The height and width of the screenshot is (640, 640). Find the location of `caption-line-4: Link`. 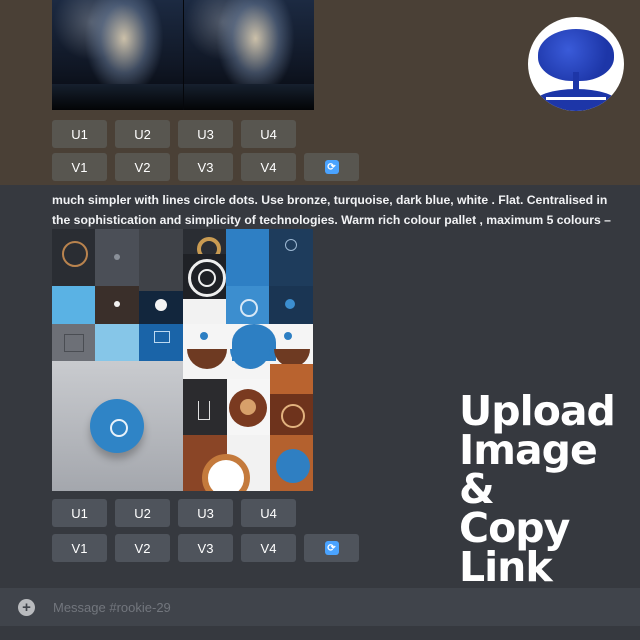

caption-line-4: Link is located at coordinates (506, 567).